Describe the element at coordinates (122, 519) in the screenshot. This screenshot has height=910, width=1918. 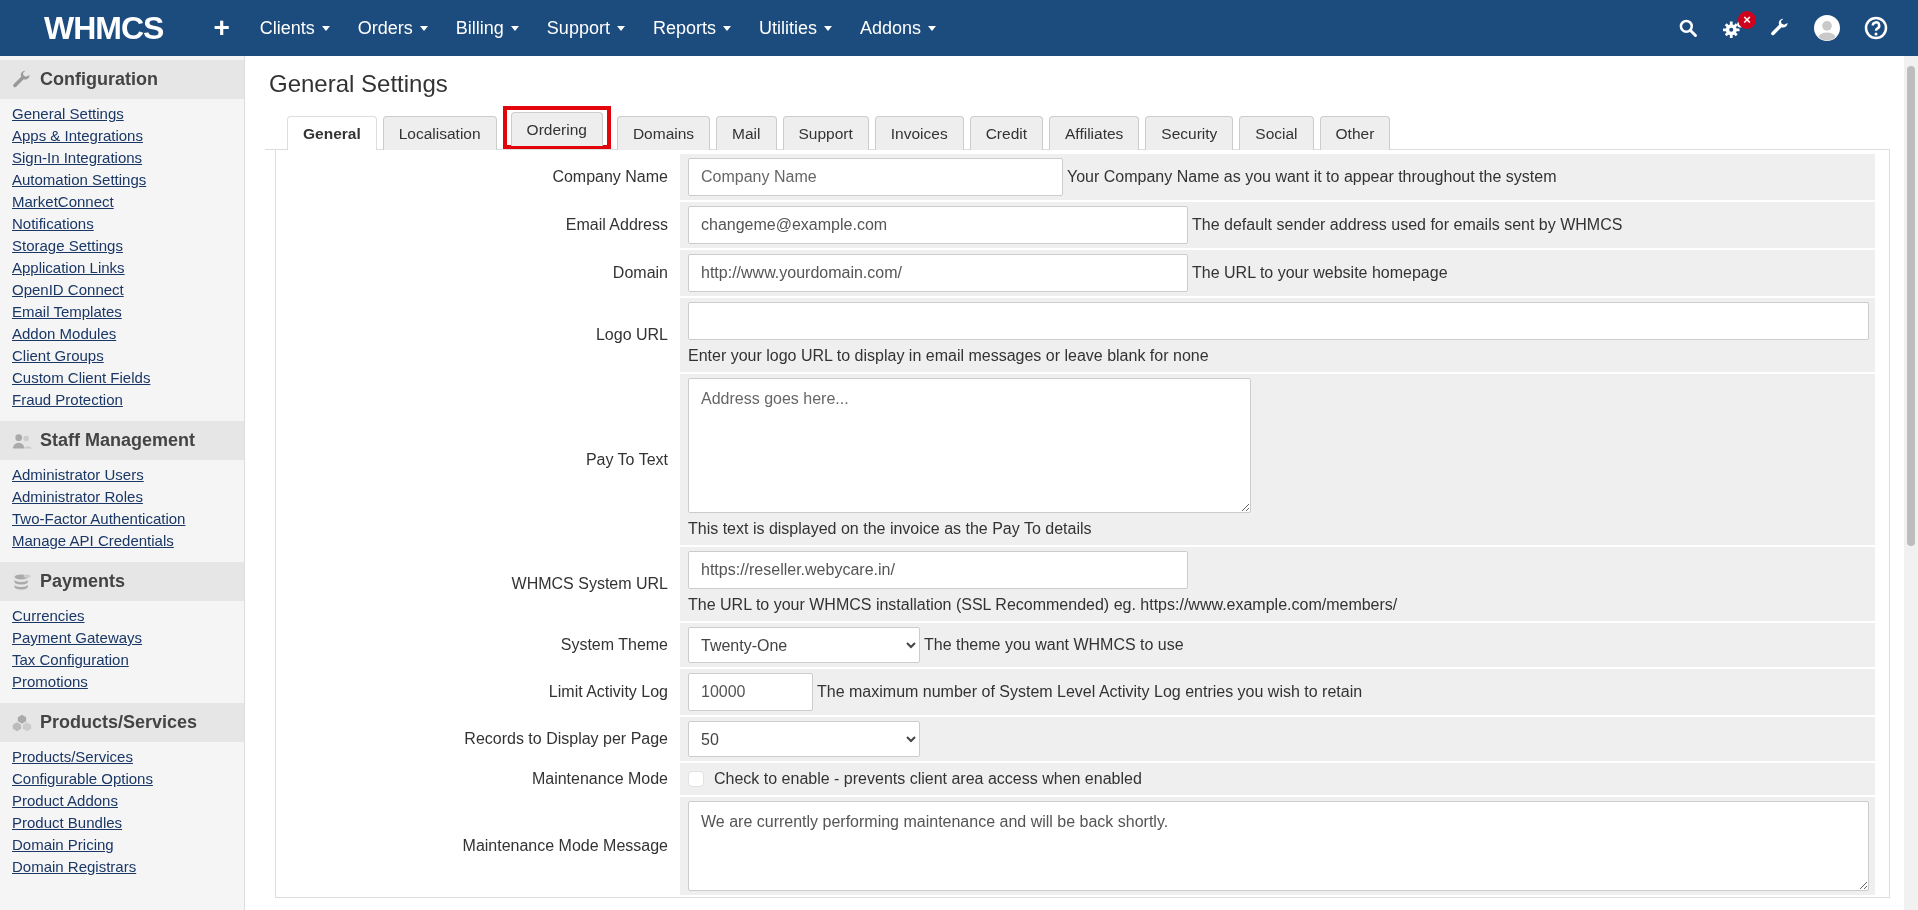
I see `sidebar-link: Two-Factor Authentication` at that location.